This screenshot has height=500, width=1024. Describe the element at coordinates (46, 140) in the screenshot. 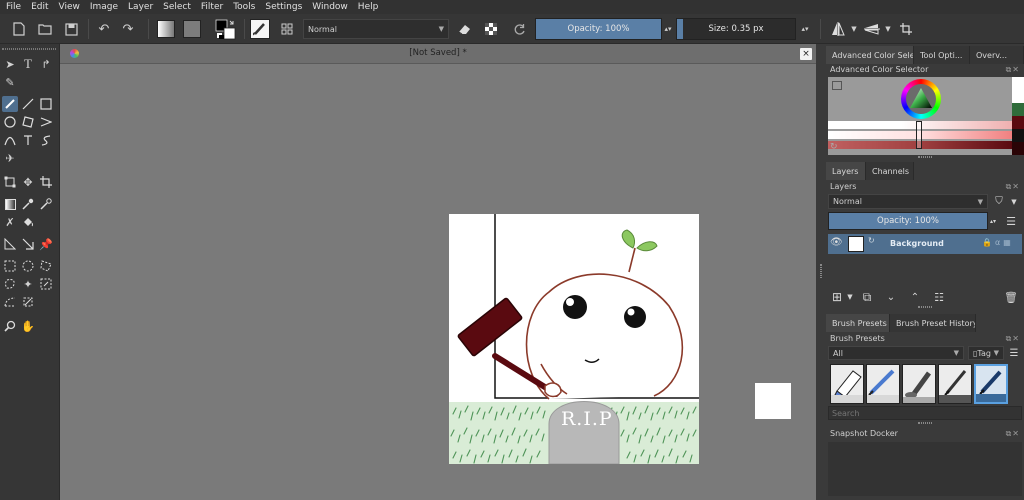

I see `dynamic-brush-icon` at that location.